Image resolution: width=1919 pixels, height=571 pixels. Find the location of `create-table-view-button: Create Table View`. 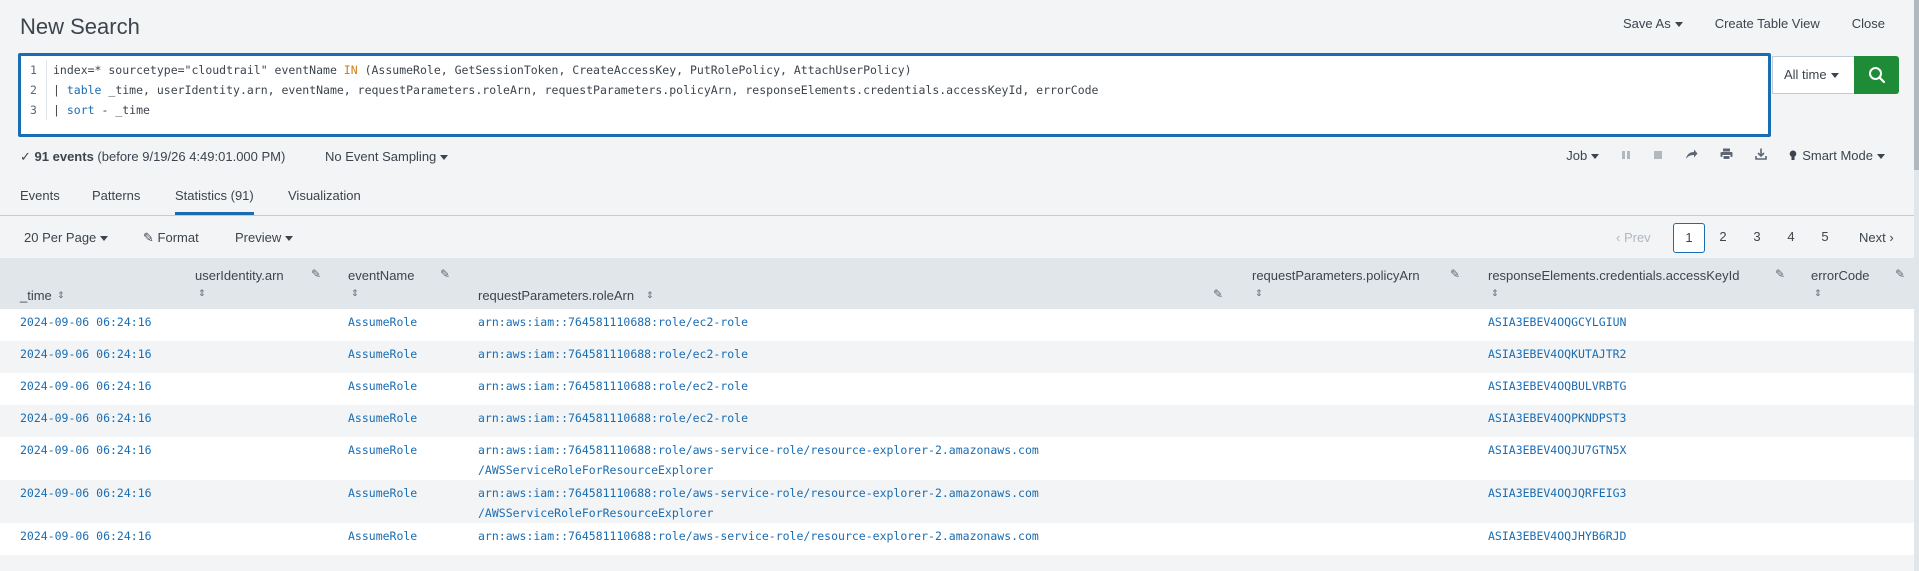

create-table-view-button: Create Table View is located at coordinates (1767, 23).